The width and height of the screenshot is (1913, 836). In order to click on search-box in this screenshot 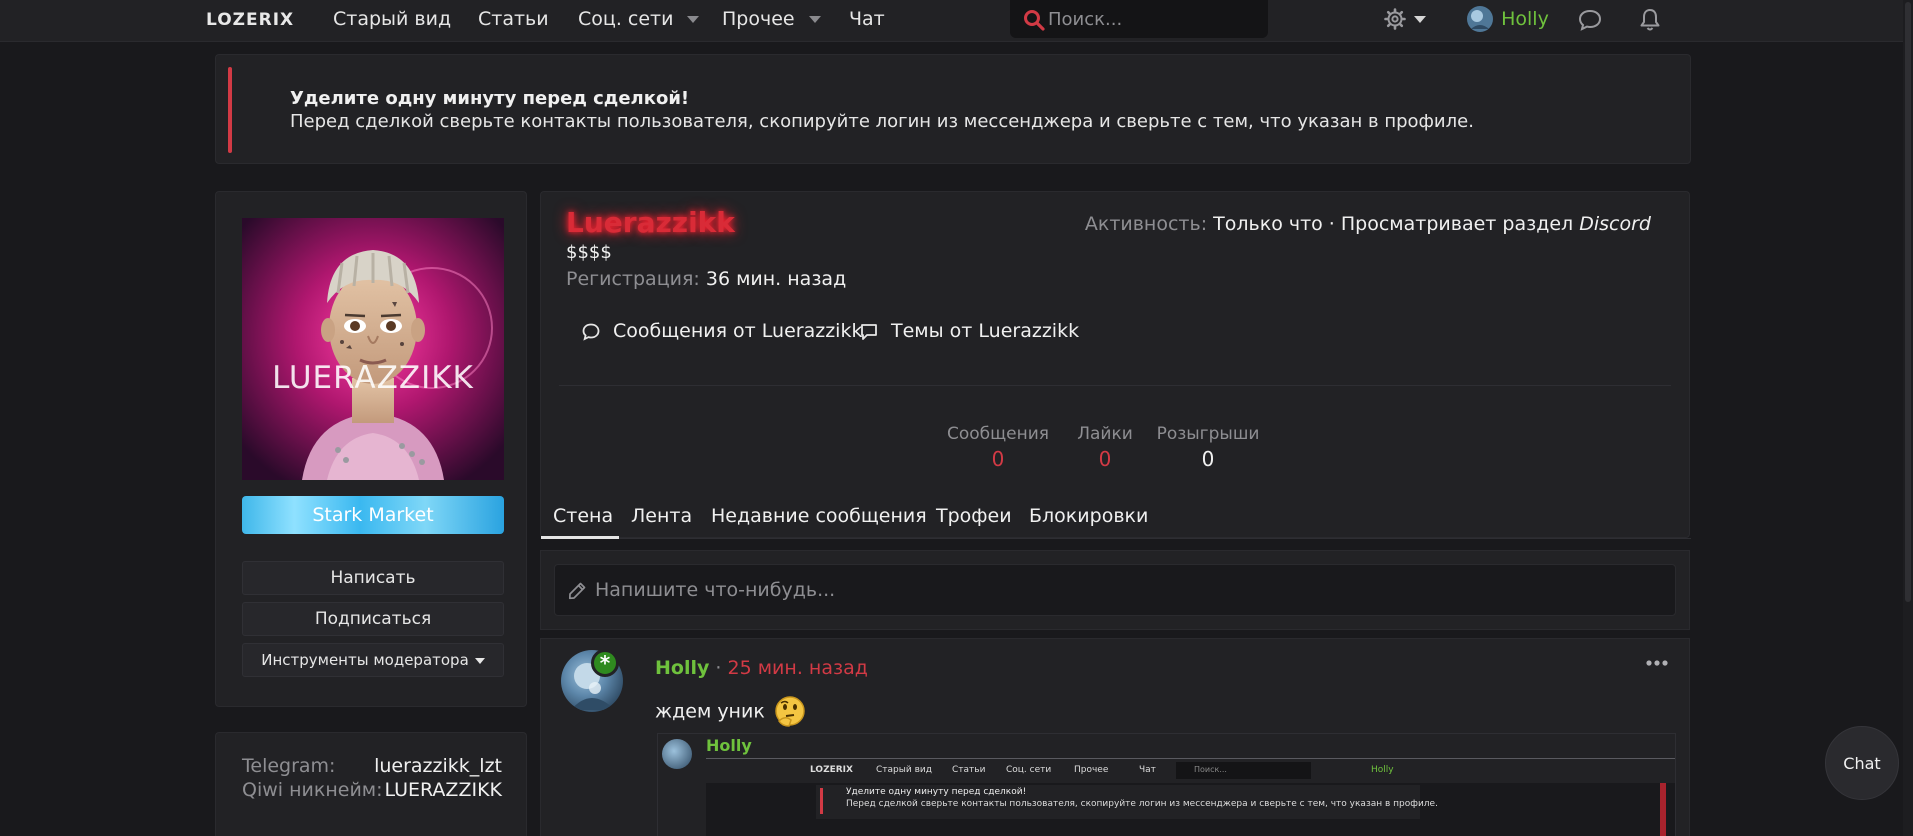, I will do `click(1139, 19)`.